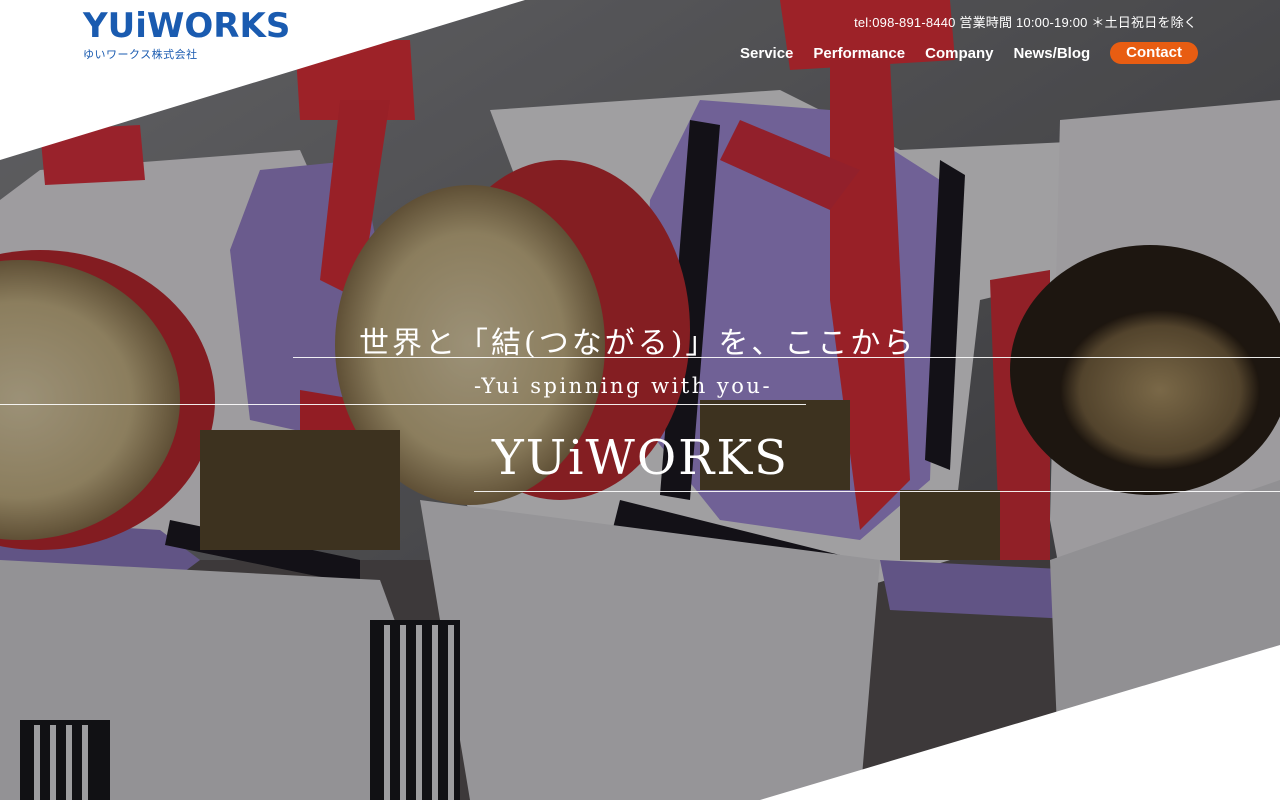 The image size is (1280, 800). I want to click on nav-item-news-blog: News/Blog, so click(1051, 53).